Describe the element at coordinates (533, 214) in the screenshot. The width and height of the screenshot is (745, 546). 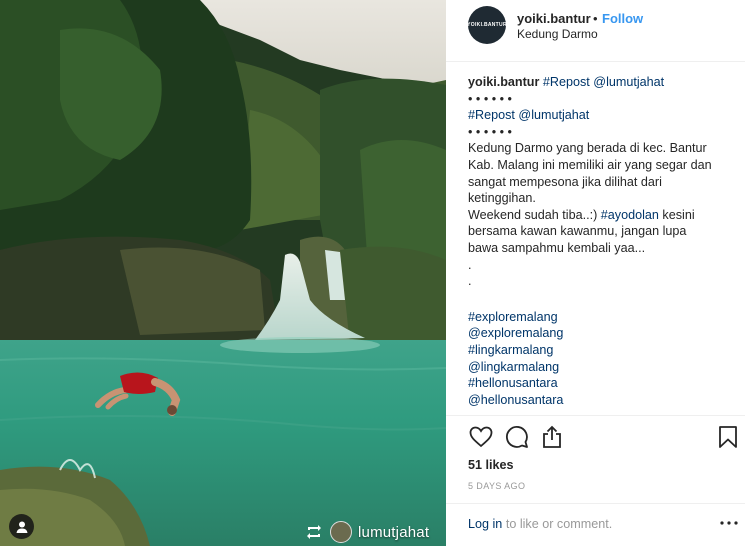
I see `caption-text: Weekend sudah tiba..:)` at that location.